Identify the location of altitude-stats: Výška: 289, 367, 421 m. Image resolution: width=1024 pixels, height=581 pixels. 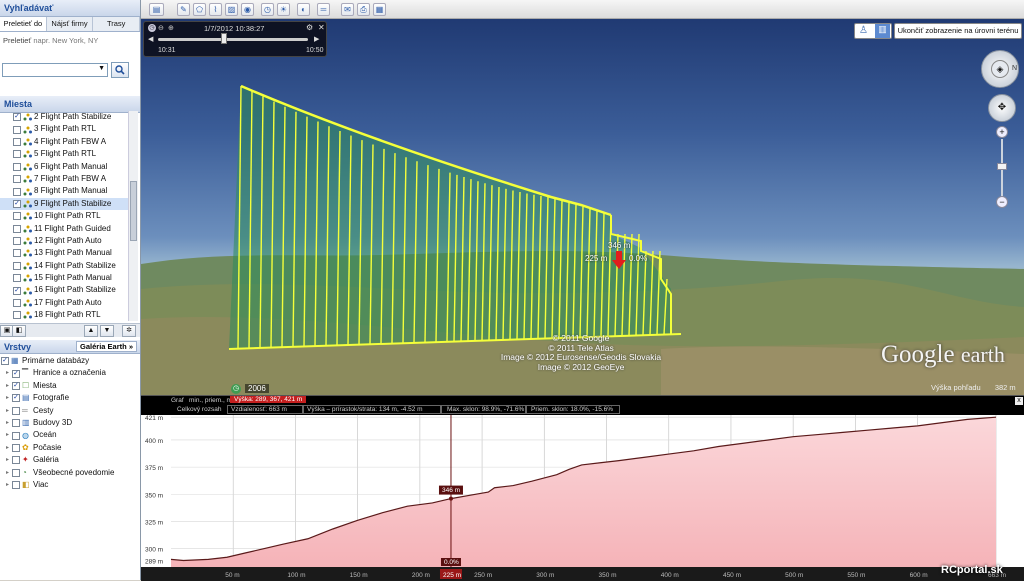
(268, 399).